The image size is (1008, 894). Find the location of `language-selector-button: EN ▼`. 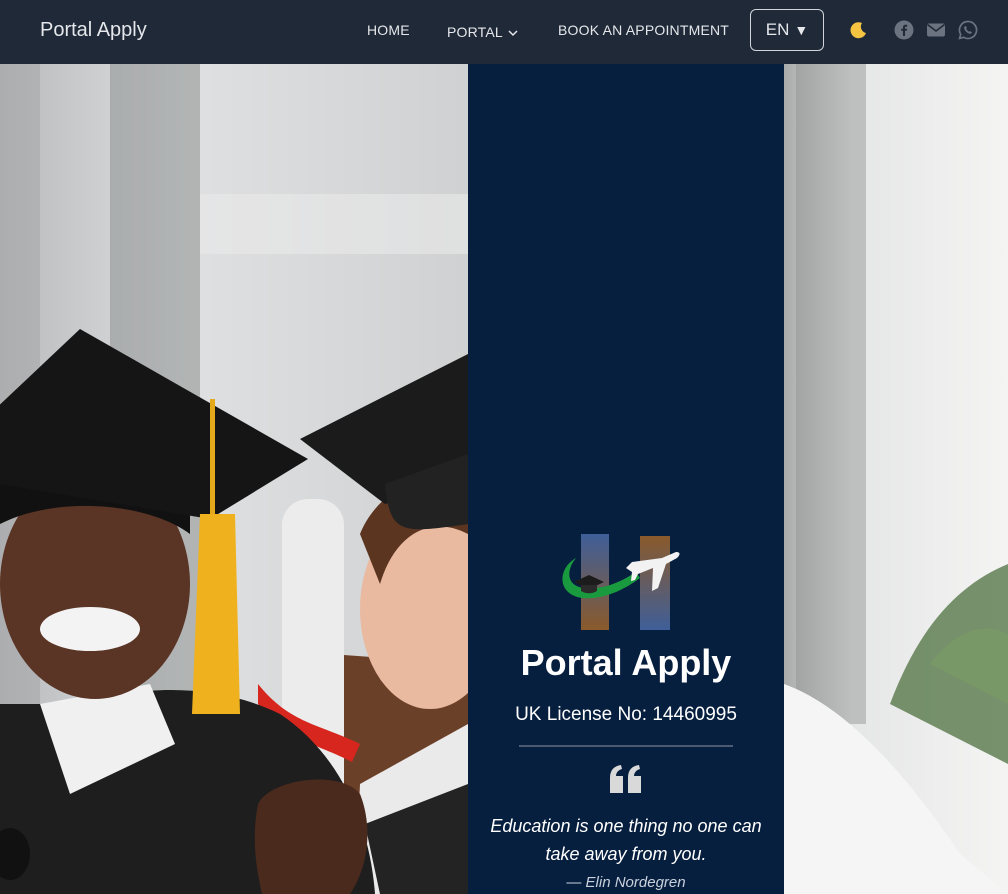

language-selector-button: EN ▼ is located at coordinates (787, 30).